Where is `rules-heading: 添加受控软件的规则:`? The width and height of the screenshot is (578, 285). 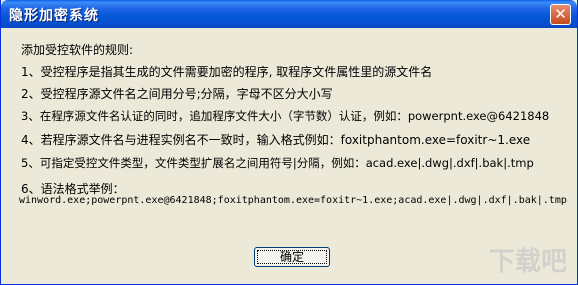
rules-heading: 添加受控软件的规则: is located at coordinates (77, 50).